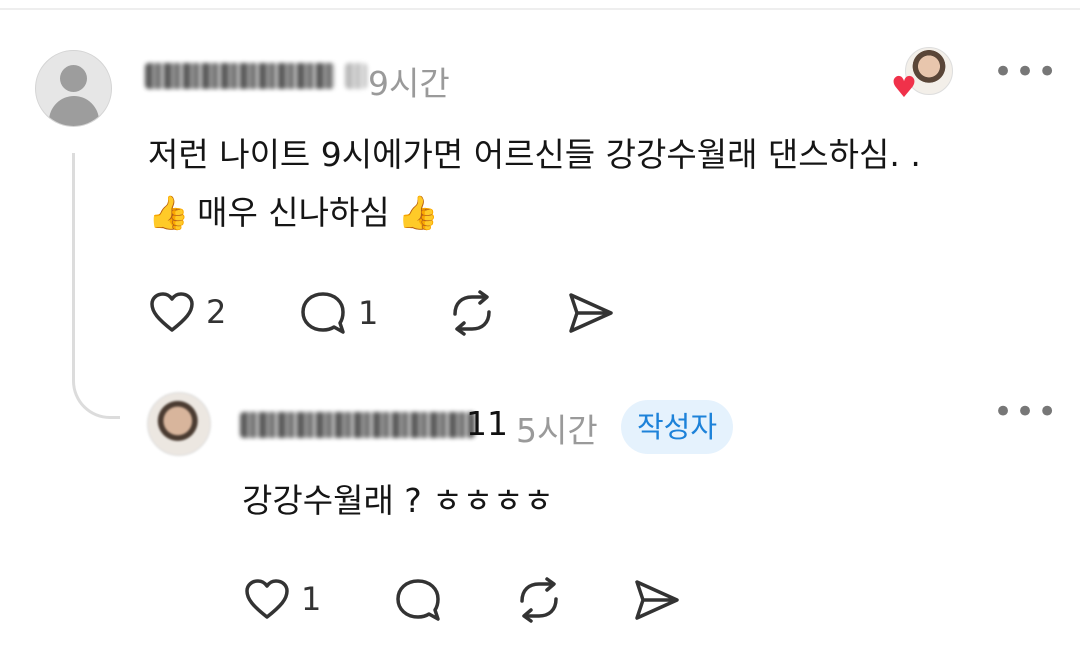  I want to click on comment-text-line2-row: 👍 매우 신나하심 👍, so click(293, 213).